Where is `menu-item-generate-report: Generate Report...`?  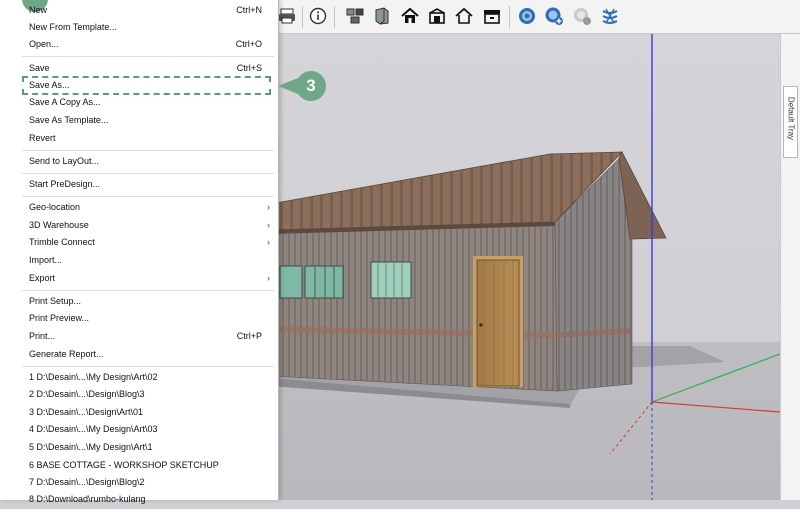 menu-item-generate-report: Generate Report... is located at coordinates (139, 355).